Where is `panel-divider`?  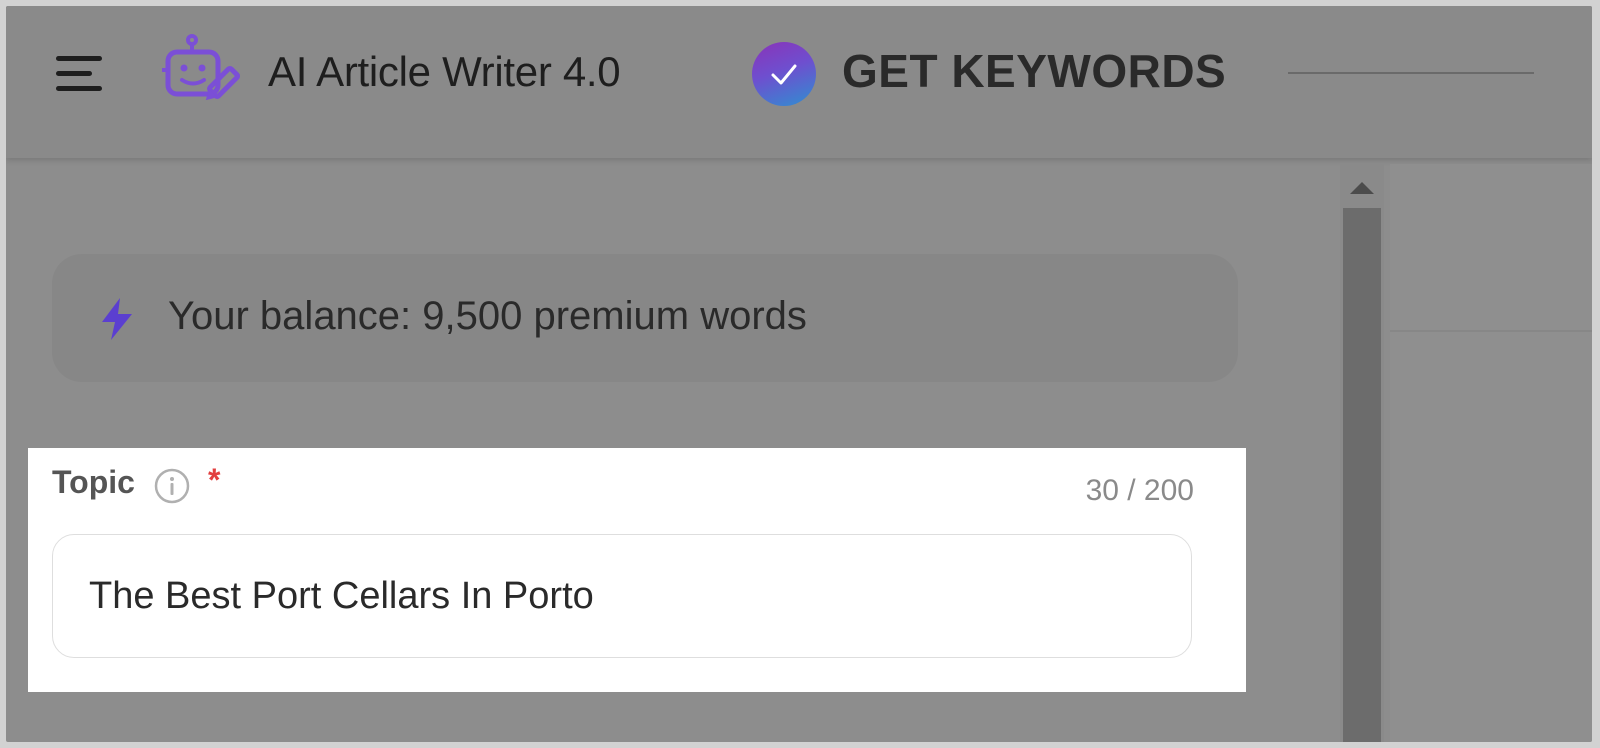 panel-divider is located at coordinates (1491, 331).